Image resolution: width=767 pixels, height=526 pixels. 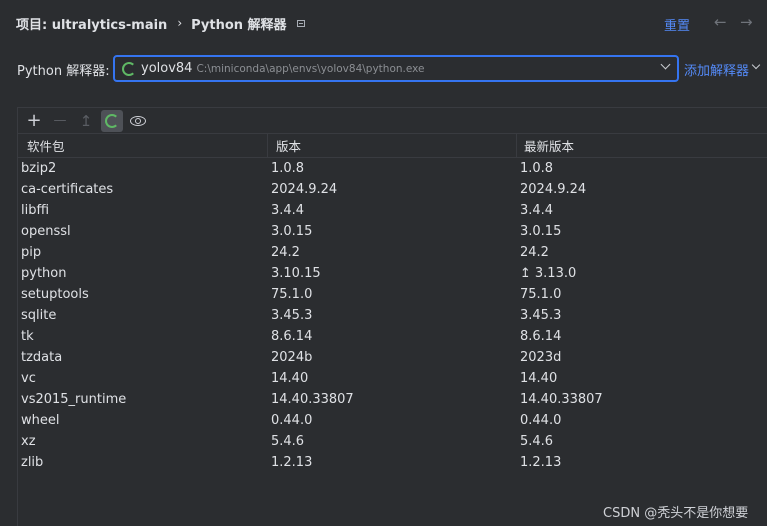 What do you see at coordinates (63, 71) in the screenshot?
I see `interpreter-label: Python 解释器:` at bounding box center [63, 71].